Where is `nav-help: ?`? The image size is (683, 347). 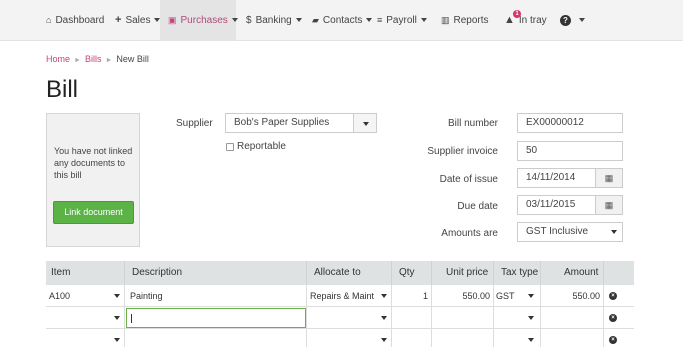
nav-help: ? is located at coordinates (572, 20).